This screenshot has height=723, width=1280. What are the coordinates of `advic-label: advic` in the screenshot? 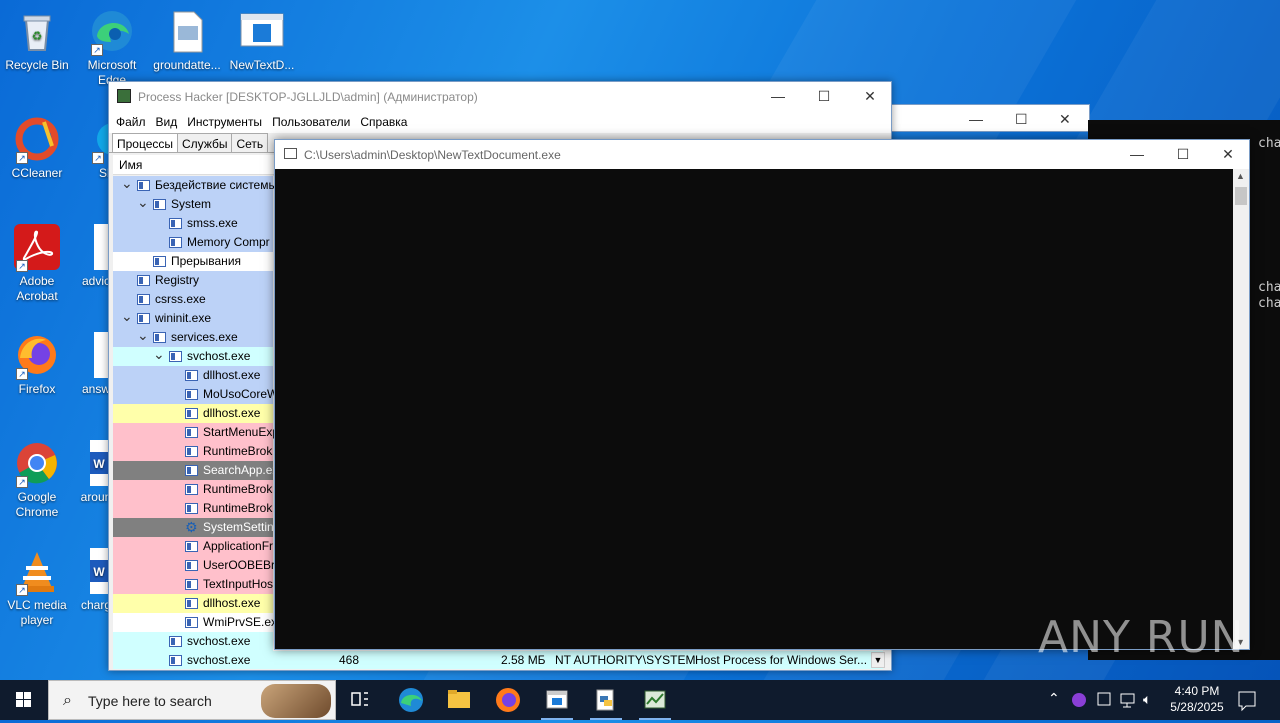 It's located at (94, 281).